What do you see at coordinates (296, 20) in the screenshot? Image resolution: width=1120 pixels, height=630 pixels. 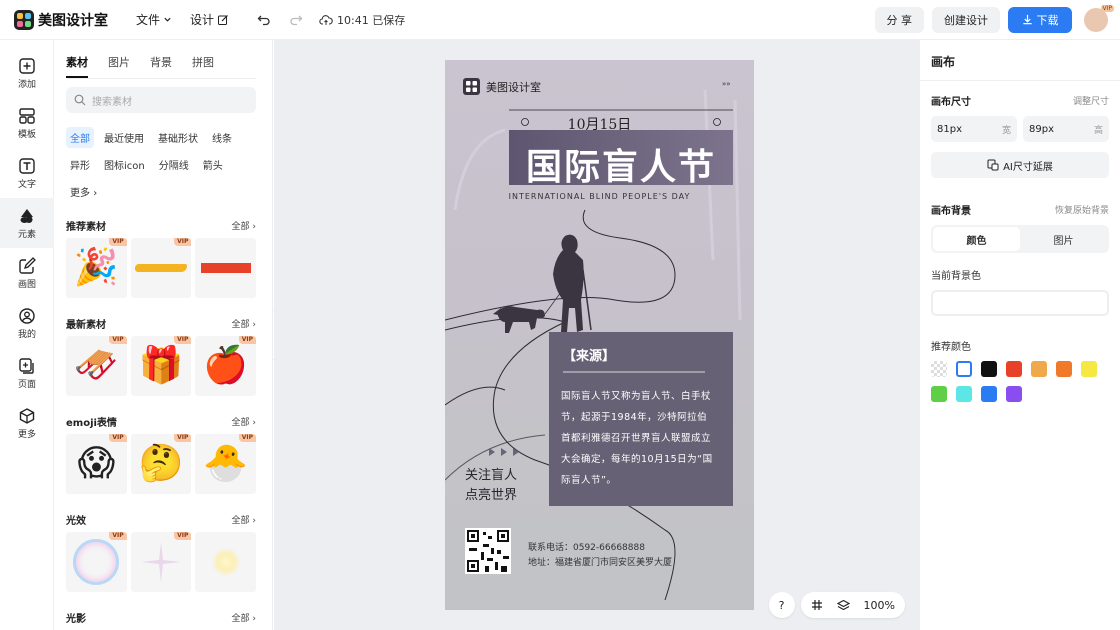 I see `redo-icon` at bounding box center [296, 20].